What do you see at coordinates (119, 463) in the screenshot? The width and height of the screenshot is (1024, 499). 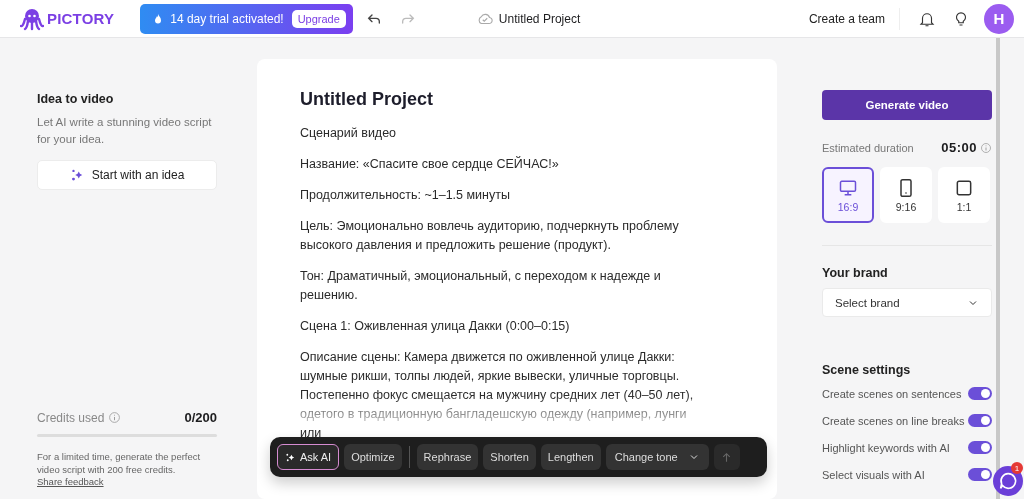 I see `credits-note: For a limited time, generate the perfect video script with 200 free credits.` at bounding box center [119, 463].